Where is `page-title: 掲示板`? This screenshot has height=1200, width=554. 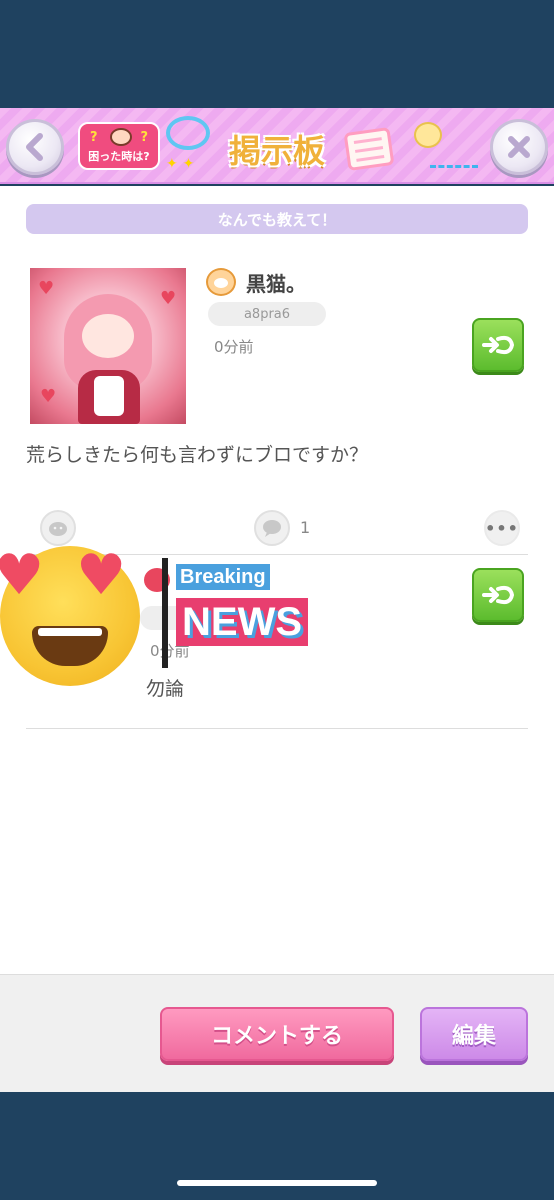
page-title: 掲示板 is located at coordinates (276, 151).